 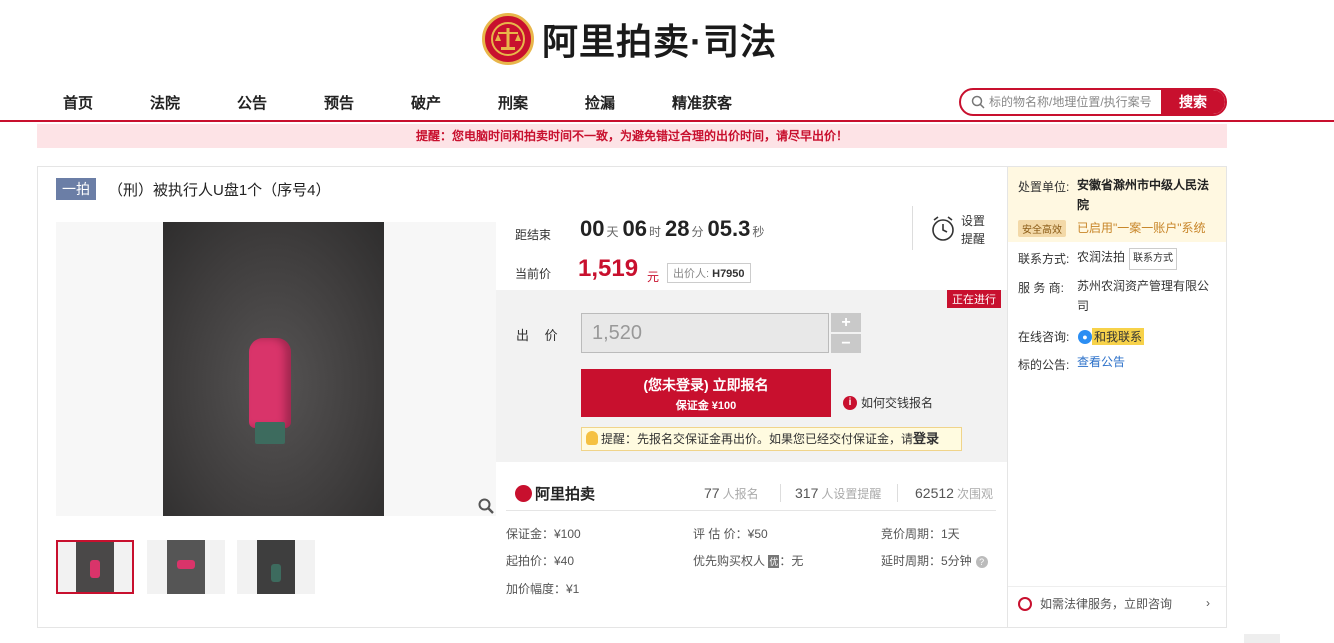 What do you see at coordinates (706, 406) in the screenshot?
I see `signup-deposit-label: 保证金 ¥100` at bounding box center [706, 406].